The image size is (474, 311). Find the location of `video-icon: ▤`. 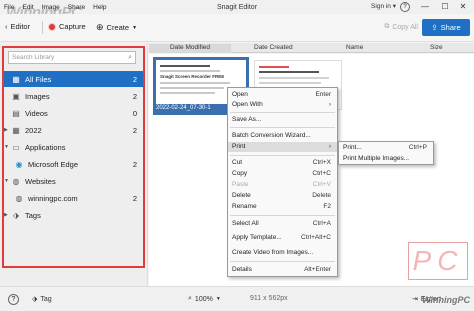

video-icon: ▤ is located at coordinates (16, 113).